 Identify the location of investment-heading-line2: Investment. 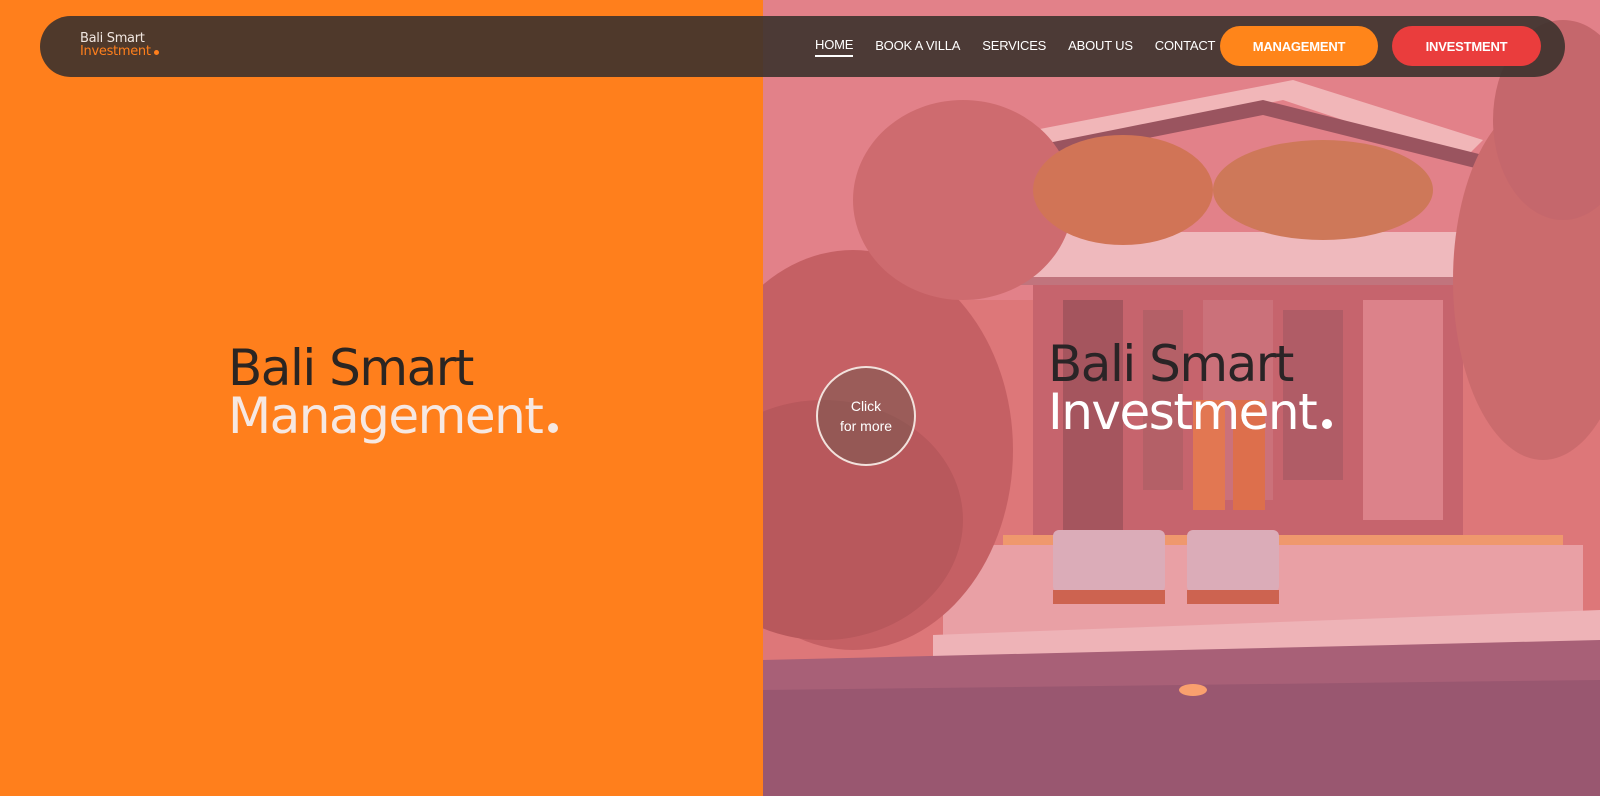
(1183, 412).